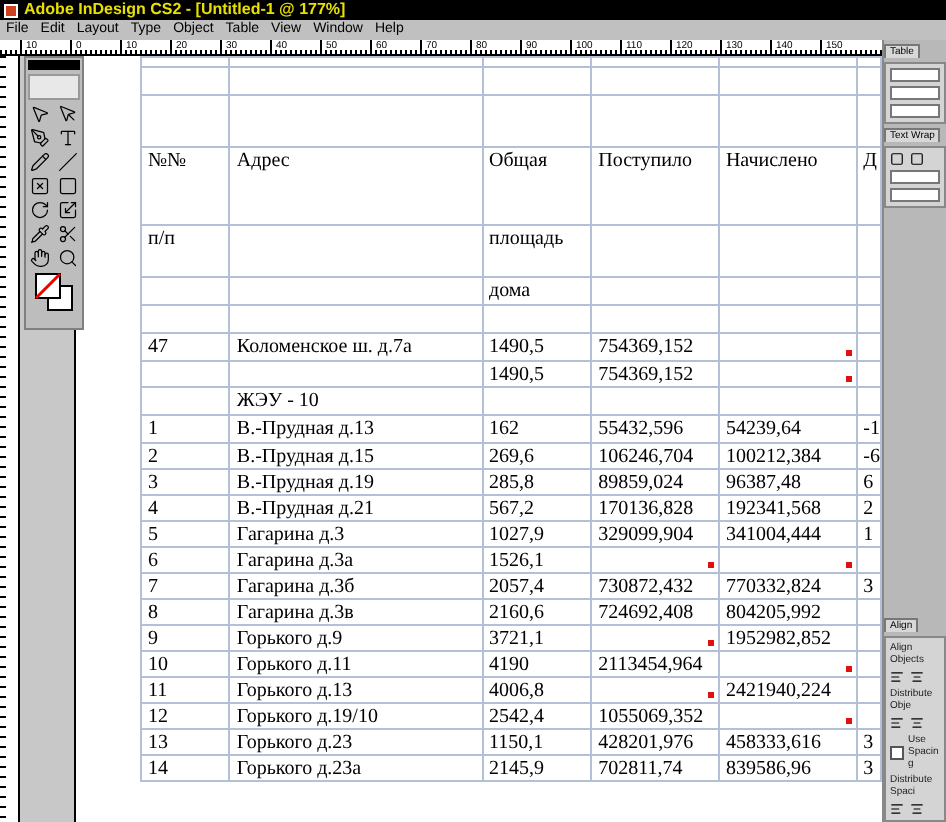 The image size is (946, 822). I want to click on table-cell: 170136,828, so click(655, 508).